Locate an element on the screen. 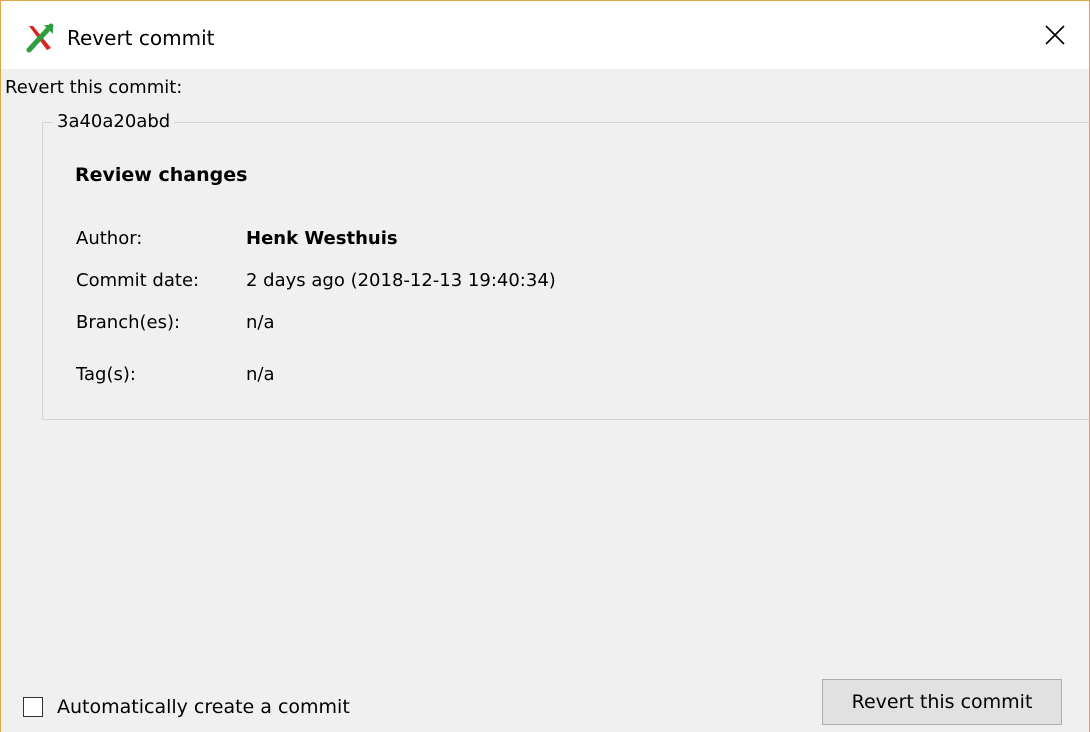 This screenshot has width=1090, height=732. auto-commit-checkbox is located at coordinates (33, 707).